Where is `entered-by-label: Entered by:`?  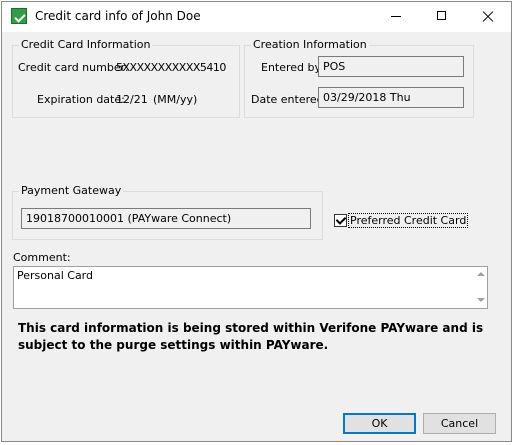
entered-by-label: Entered by: is located at coordinates (292, 67).